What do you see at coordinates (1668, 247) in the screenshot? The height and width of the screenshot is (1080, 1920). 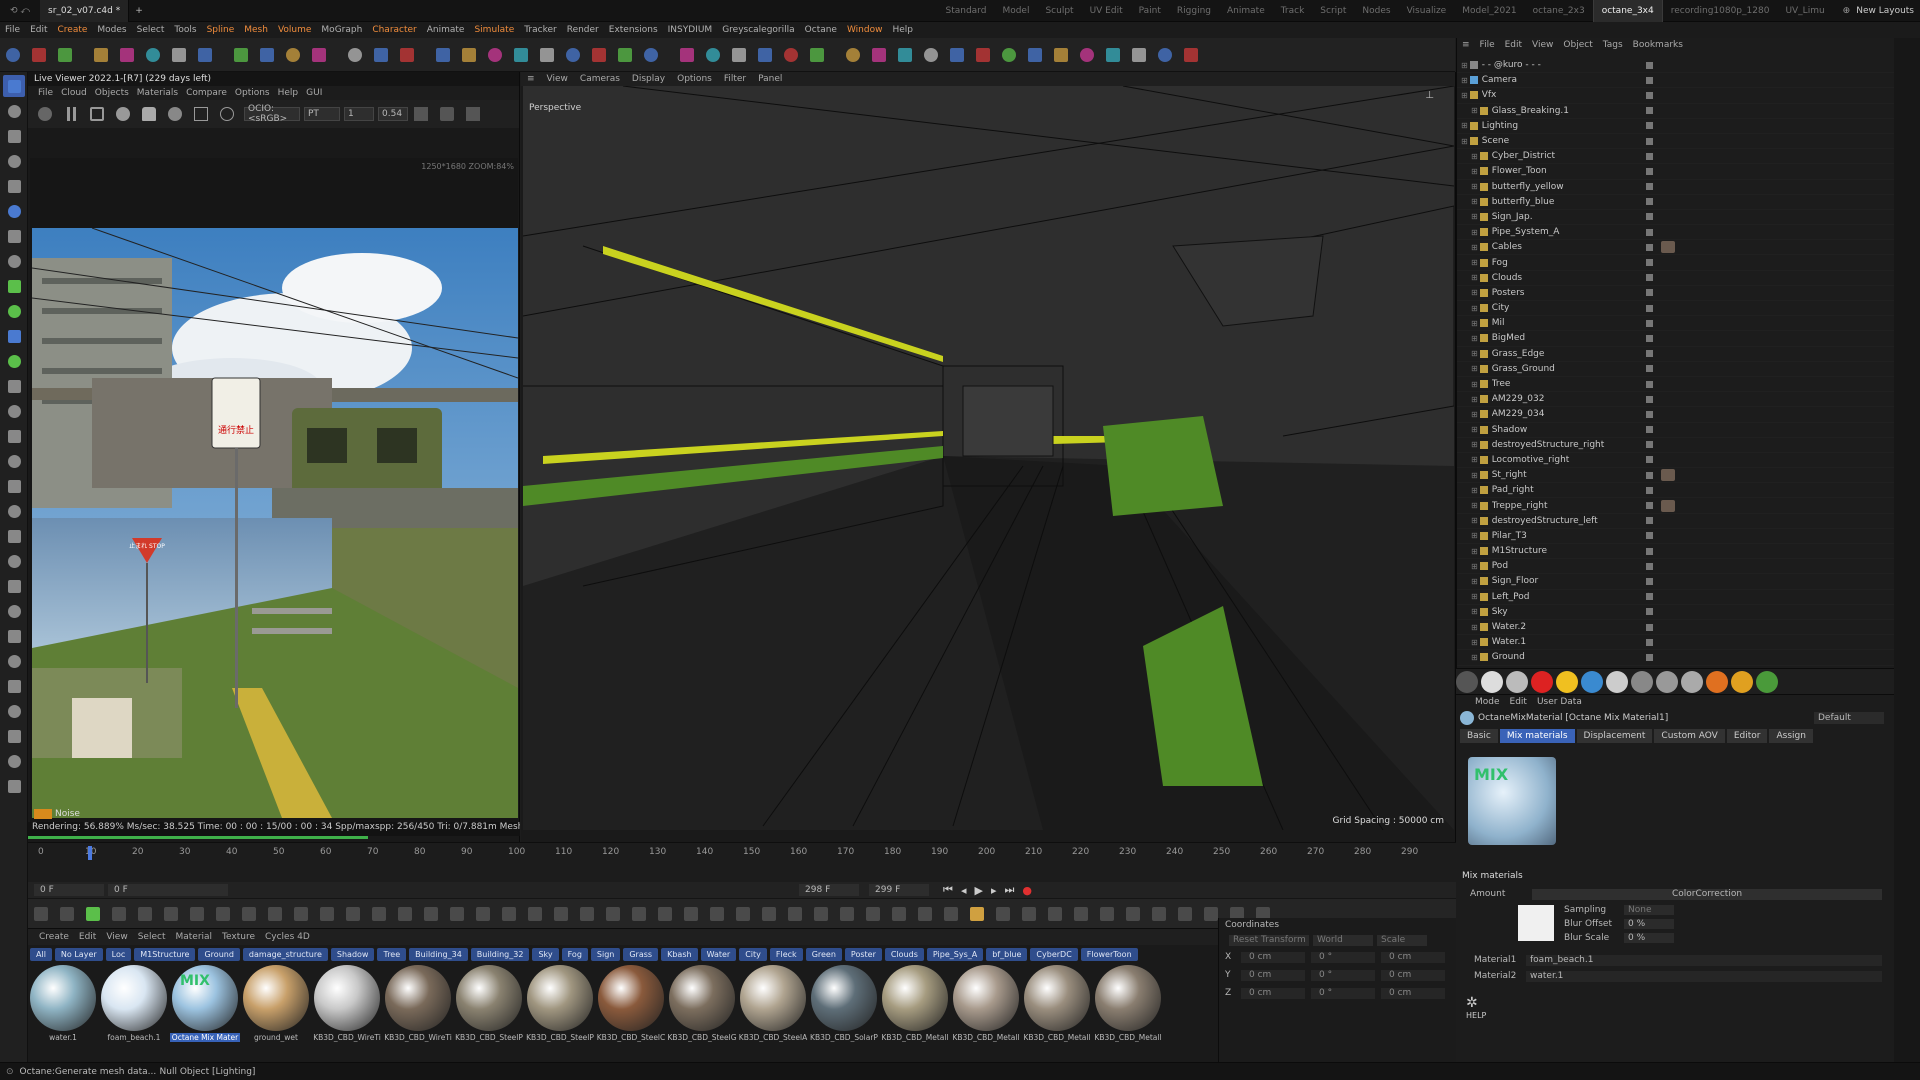 I see `material-tag-icon` at bounding box center [1668, 247].